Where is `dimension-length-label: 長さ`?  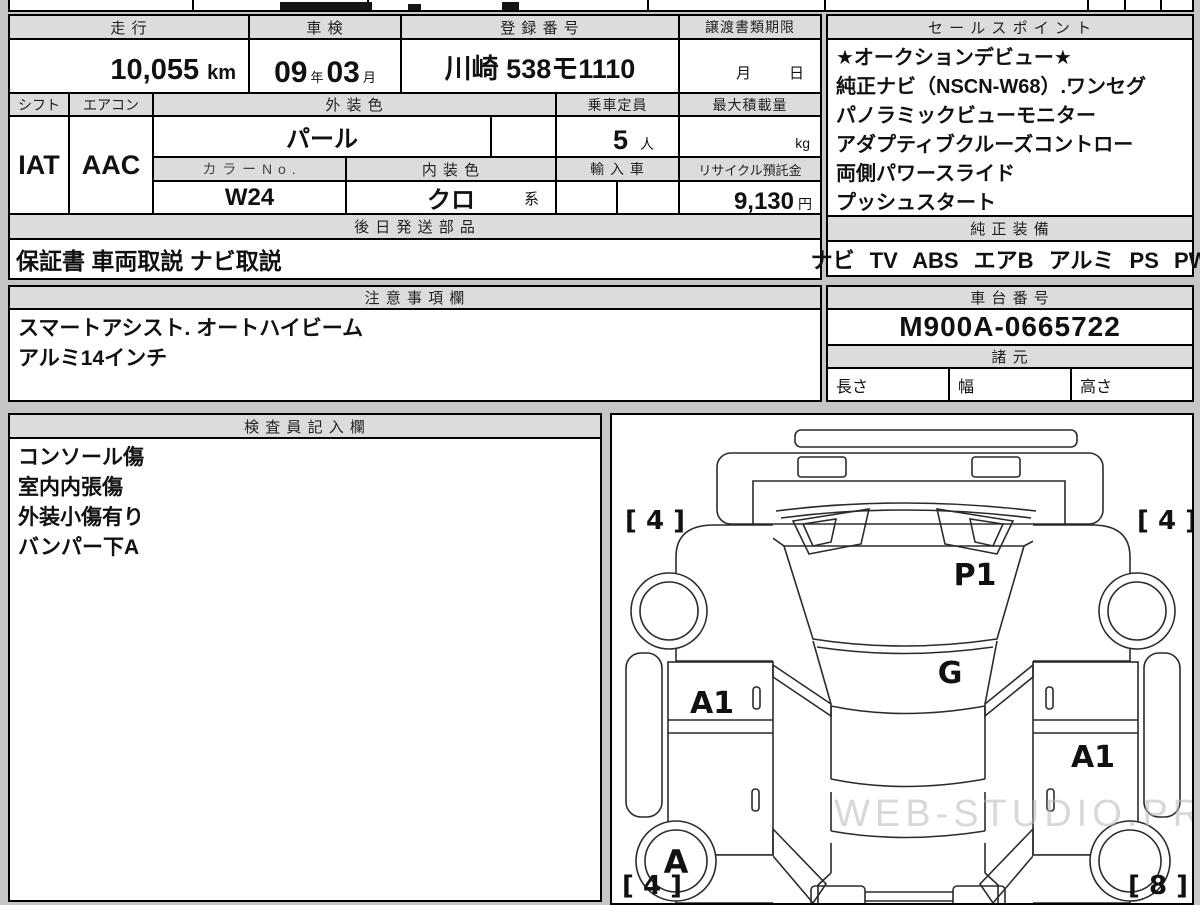
dimension-length-label: 長さ is located at coordinates (852, 387).